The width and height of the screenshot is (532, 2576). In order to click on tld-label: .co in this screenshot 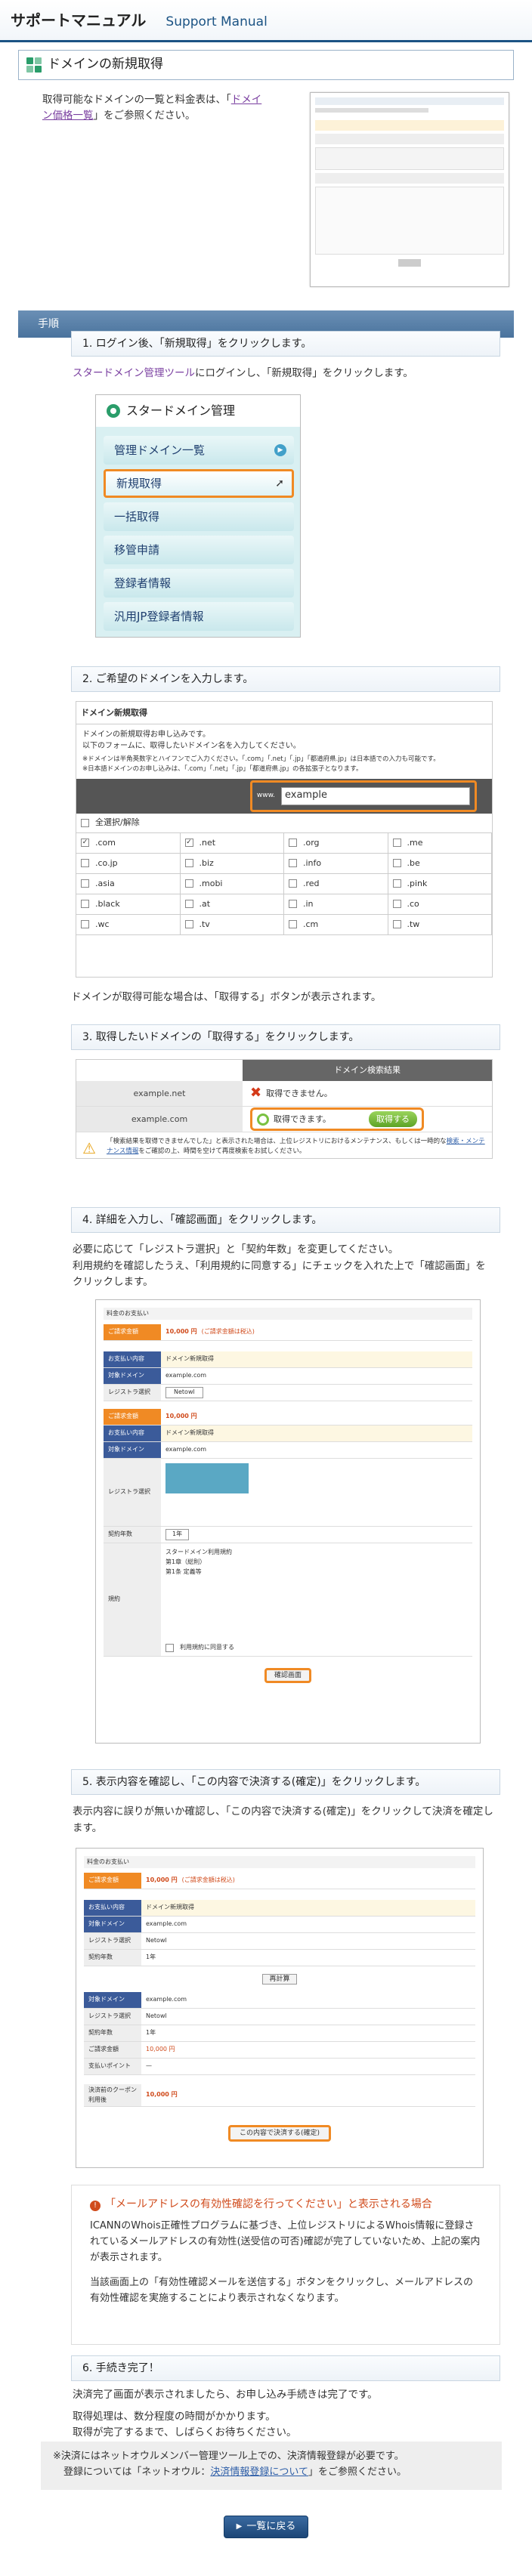, I will do `click(413, 903)`.